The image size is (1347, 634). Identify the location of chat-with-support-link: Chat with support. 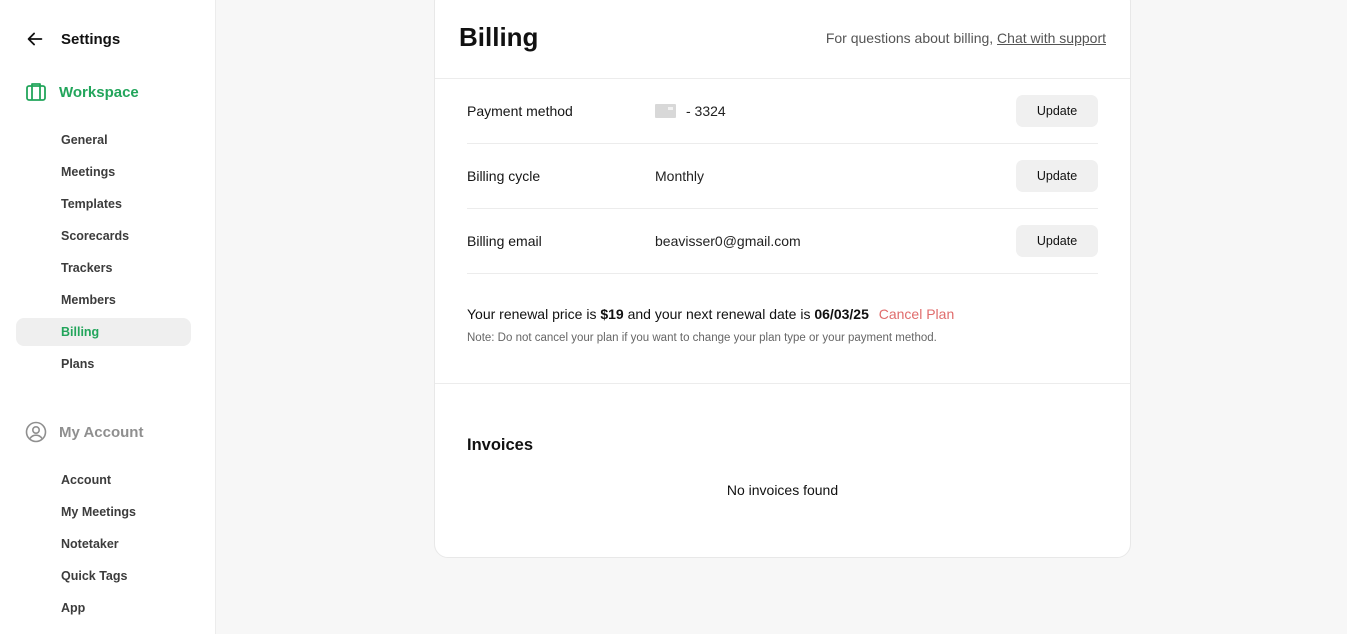
(1051, 38).